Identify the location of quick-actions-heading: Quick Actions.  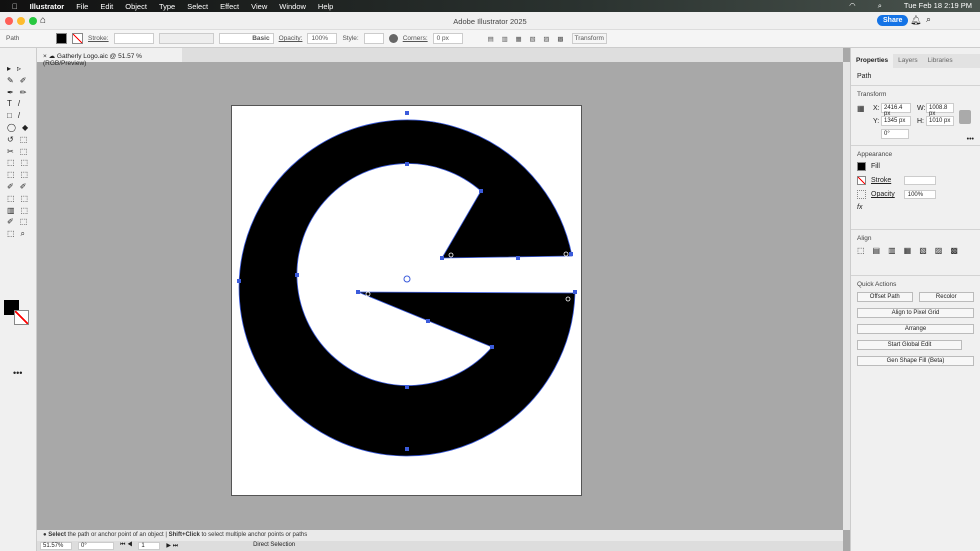
(877, 284).